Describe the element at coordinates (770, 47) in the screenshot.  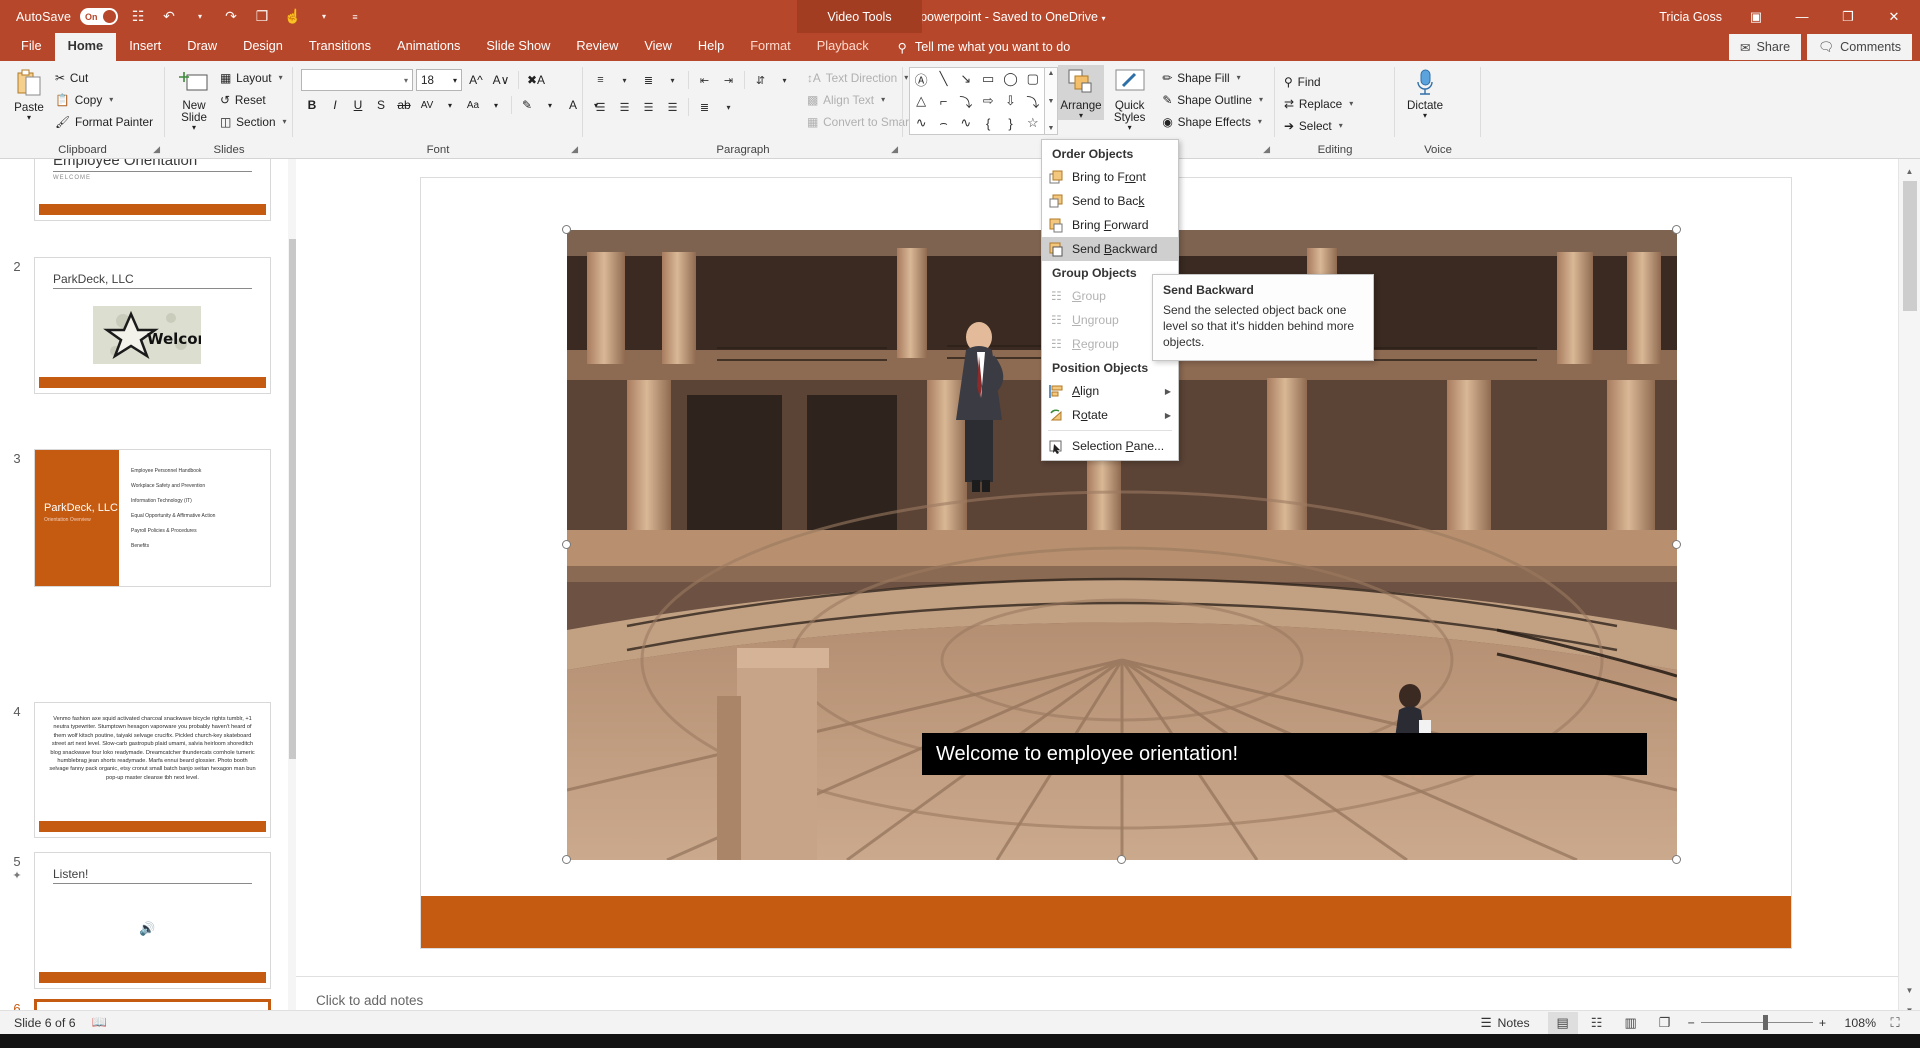
I see `tab-format: Format` at that location.